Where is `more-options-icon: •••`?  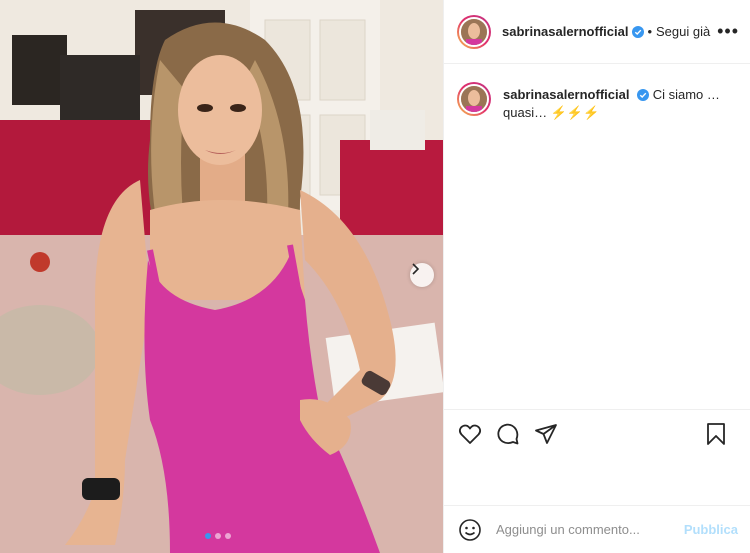
more-options-icon: ••• is located at coordinates (728, 31).